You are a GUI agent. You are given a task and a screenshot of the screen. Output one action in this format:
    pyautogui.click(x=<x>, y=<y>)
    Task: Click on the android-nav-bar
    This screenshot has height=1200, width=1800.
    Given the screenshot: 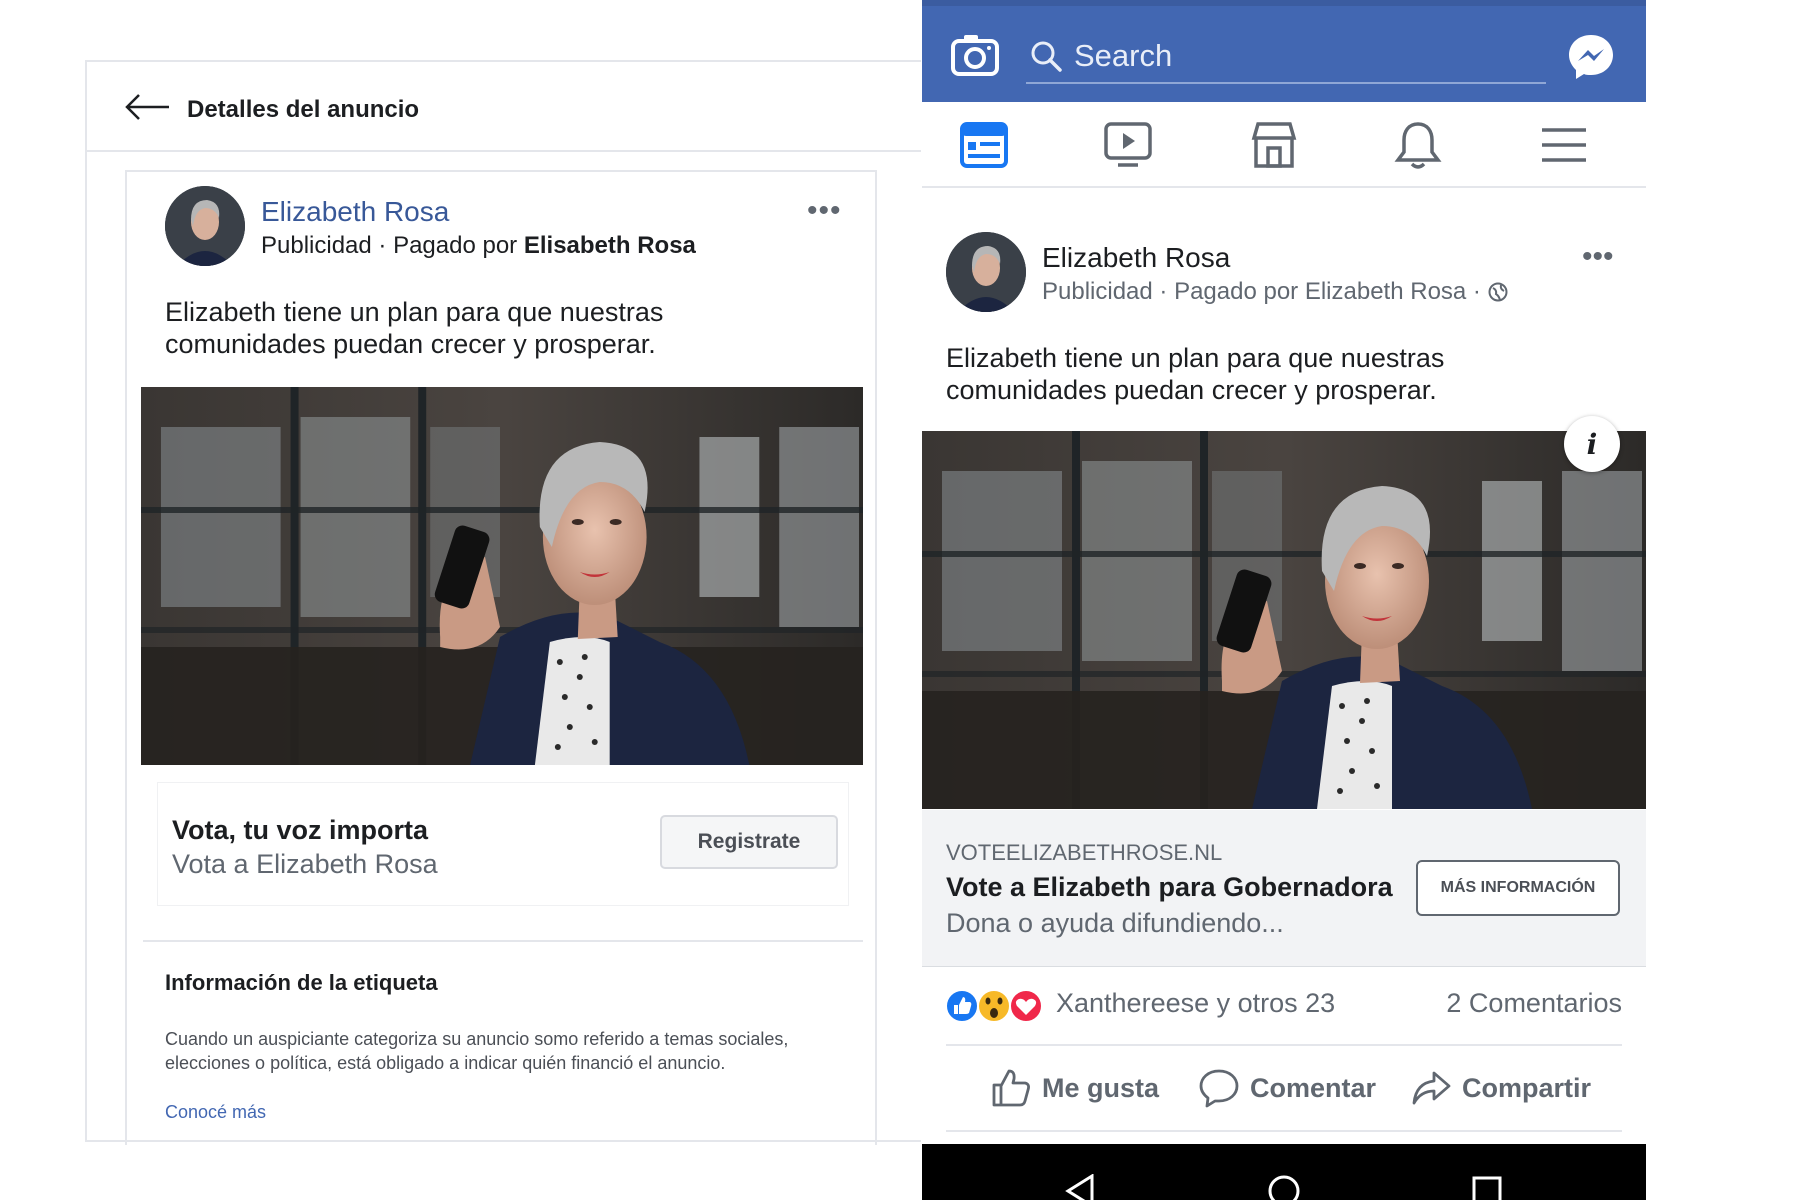 What is the action you would take?
    pyautogui.click(x=1284, y=1172)
    